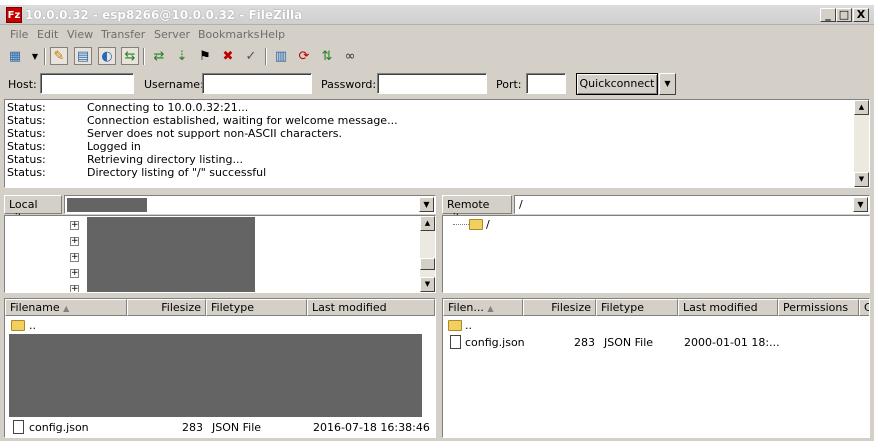 This screenshot has height=441, width=874. I want to click on remote-col-last-modified: Last modified, so click(728, 307).